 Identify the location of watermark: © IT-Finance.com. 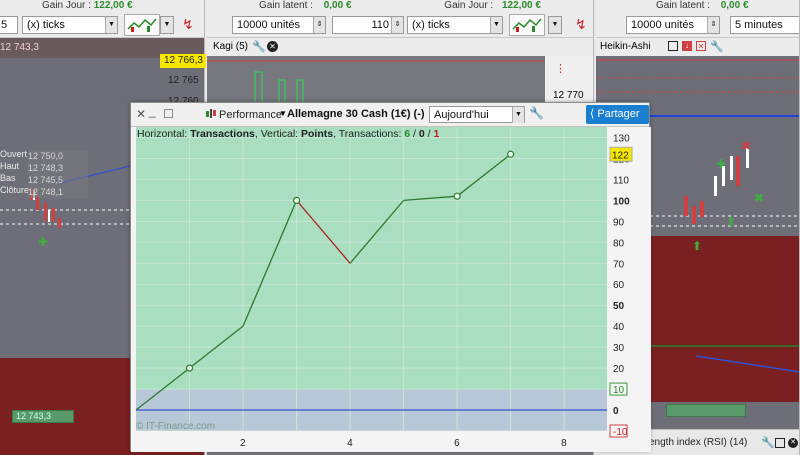
(176, 426).